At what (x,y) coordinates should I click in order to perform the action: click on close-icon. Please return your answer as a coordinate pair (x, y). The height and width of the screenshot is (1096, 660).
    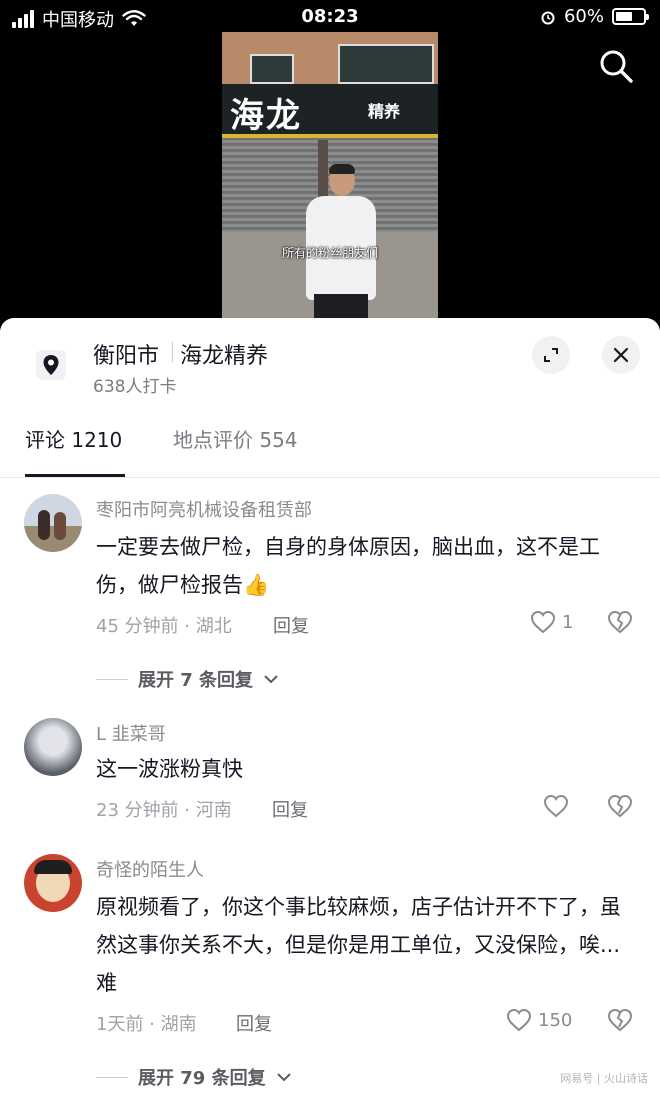
    Looking at the image, I should click on (621, 355).